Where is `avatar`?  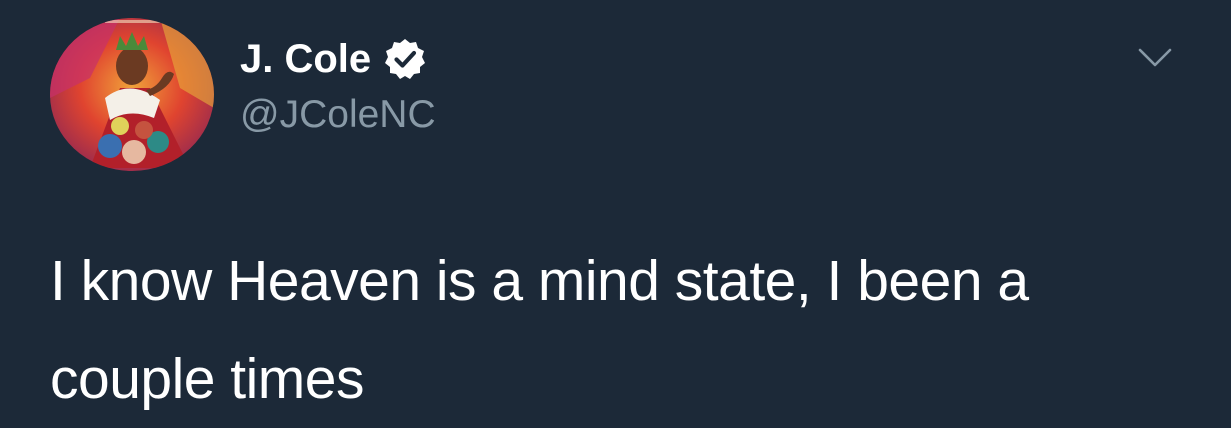
avatar is located at coordinates (132, 94).